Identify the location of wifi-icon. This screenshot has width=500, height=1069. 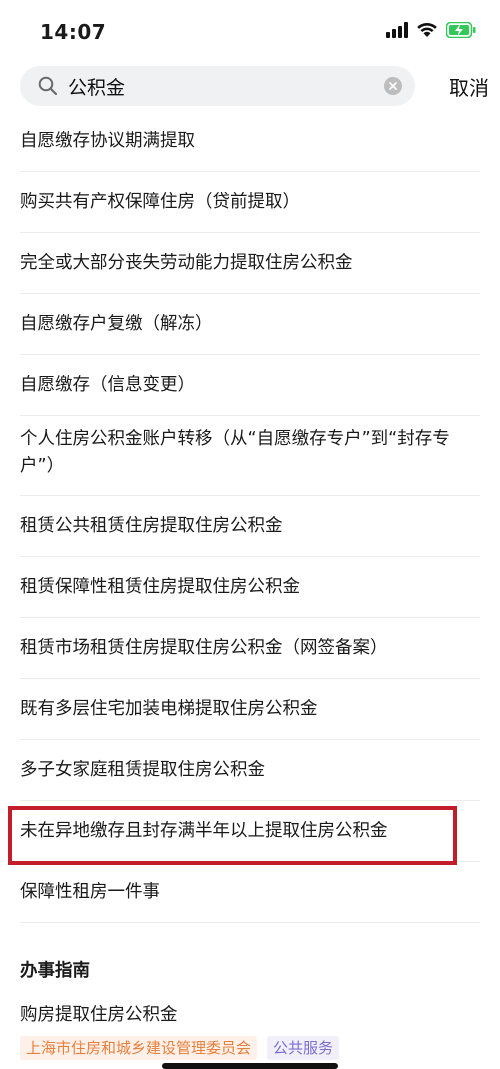
(427, 29).